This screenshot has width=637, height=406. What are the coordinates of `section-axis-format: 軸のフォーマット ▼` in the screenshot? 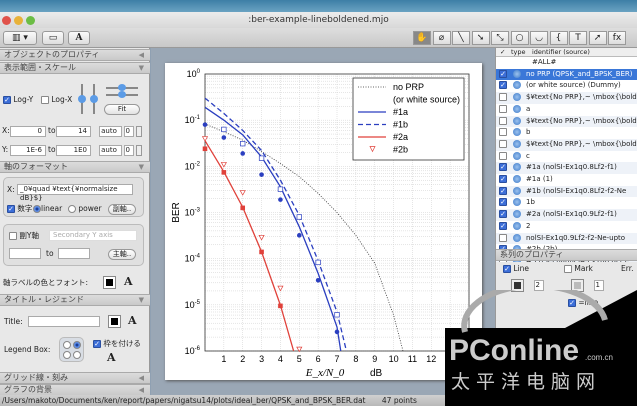 It's located at (75, 167).